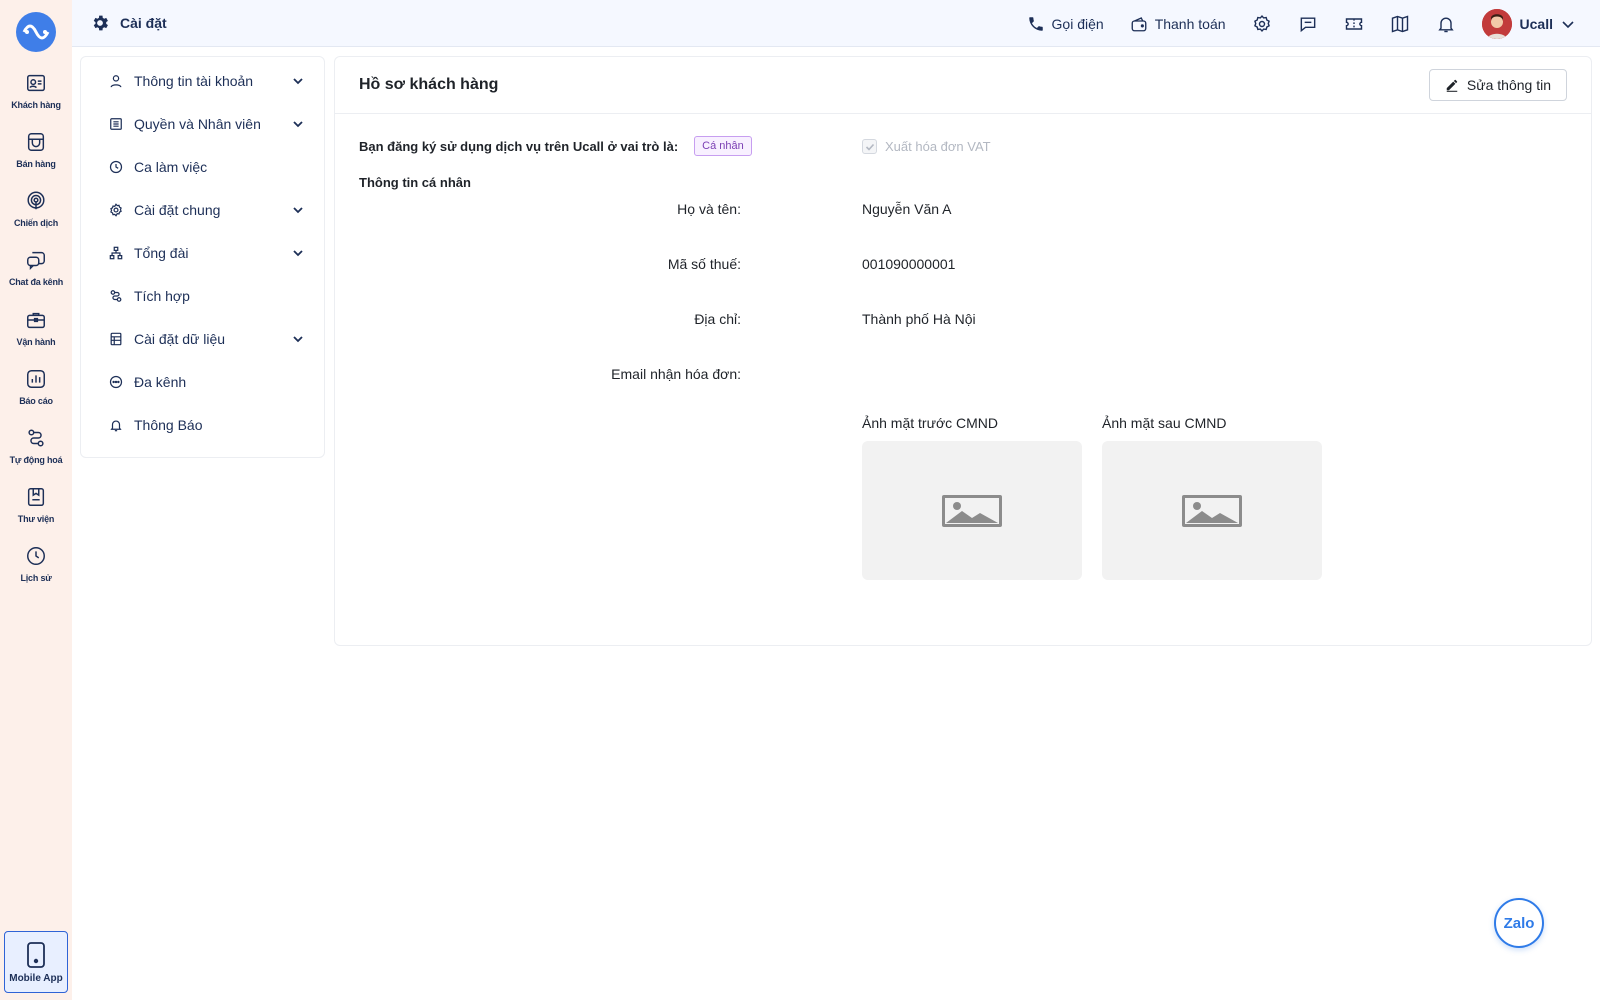 Image resolution: width=1600 pixels, height=1000 pixels. Describe the element at coordinates (36, 978) in the screenshot. I see `mobile-app-label: Mobile App` at that location.